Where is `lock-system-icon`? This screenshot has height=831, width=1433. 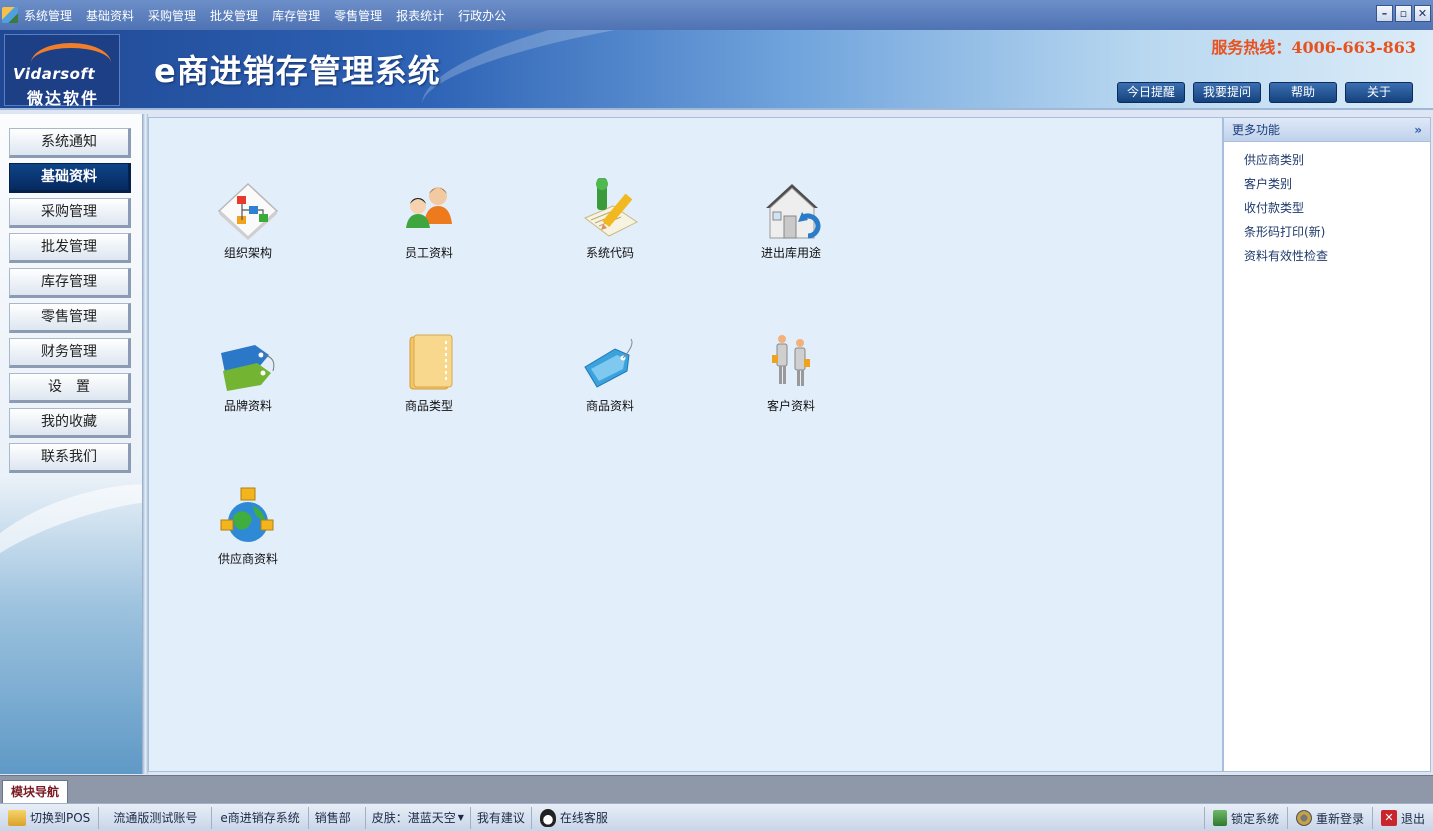
lock-system-icon is located at coordinates (1219, 818).